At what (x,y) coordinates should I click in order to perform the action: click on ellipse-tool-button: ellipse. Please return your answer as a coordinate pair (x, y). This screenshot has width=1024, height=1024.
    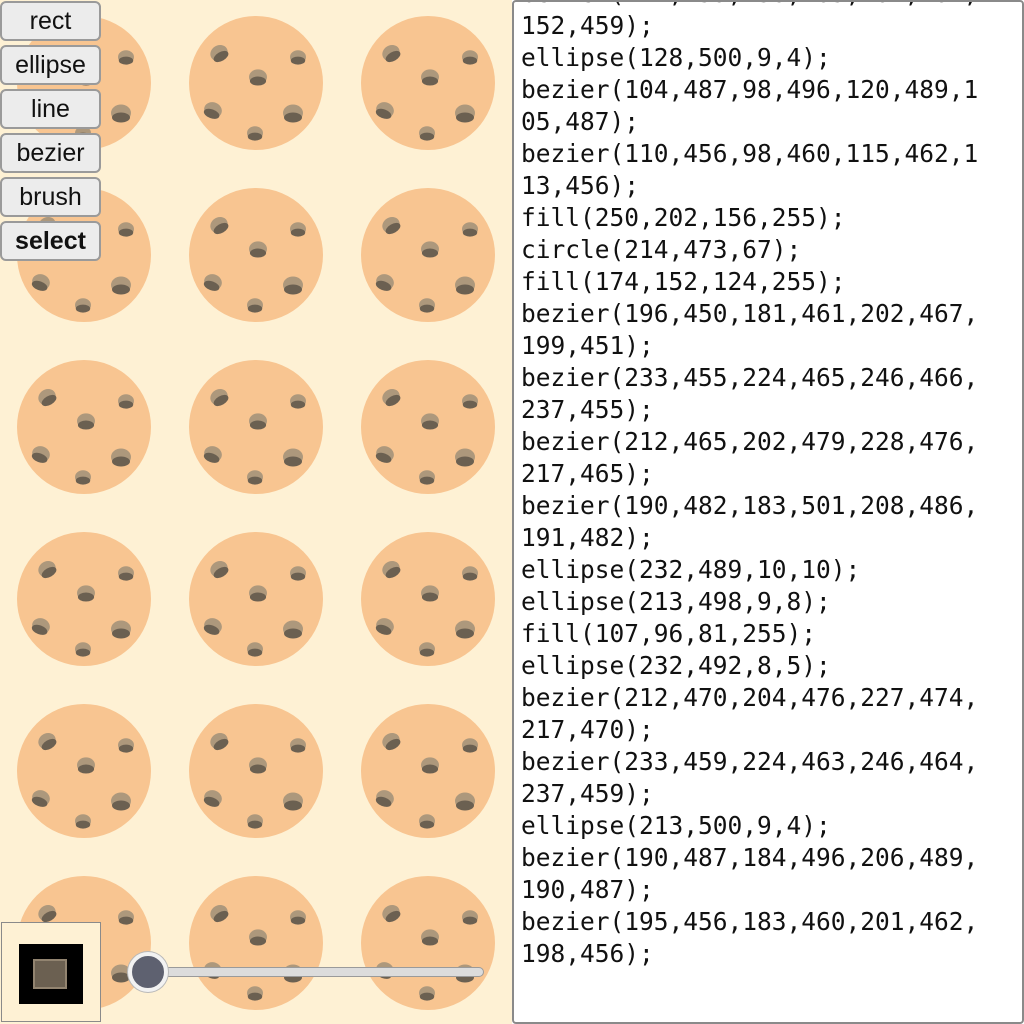
    Looking at the image, I should click on (50, 65).